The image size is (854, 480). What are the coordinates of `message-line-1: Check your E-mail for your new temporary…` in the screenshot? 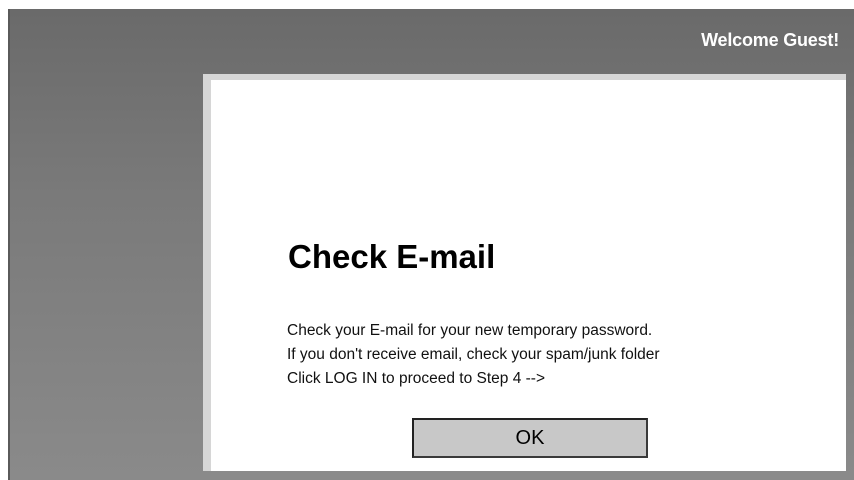 It's located at (470, 330).